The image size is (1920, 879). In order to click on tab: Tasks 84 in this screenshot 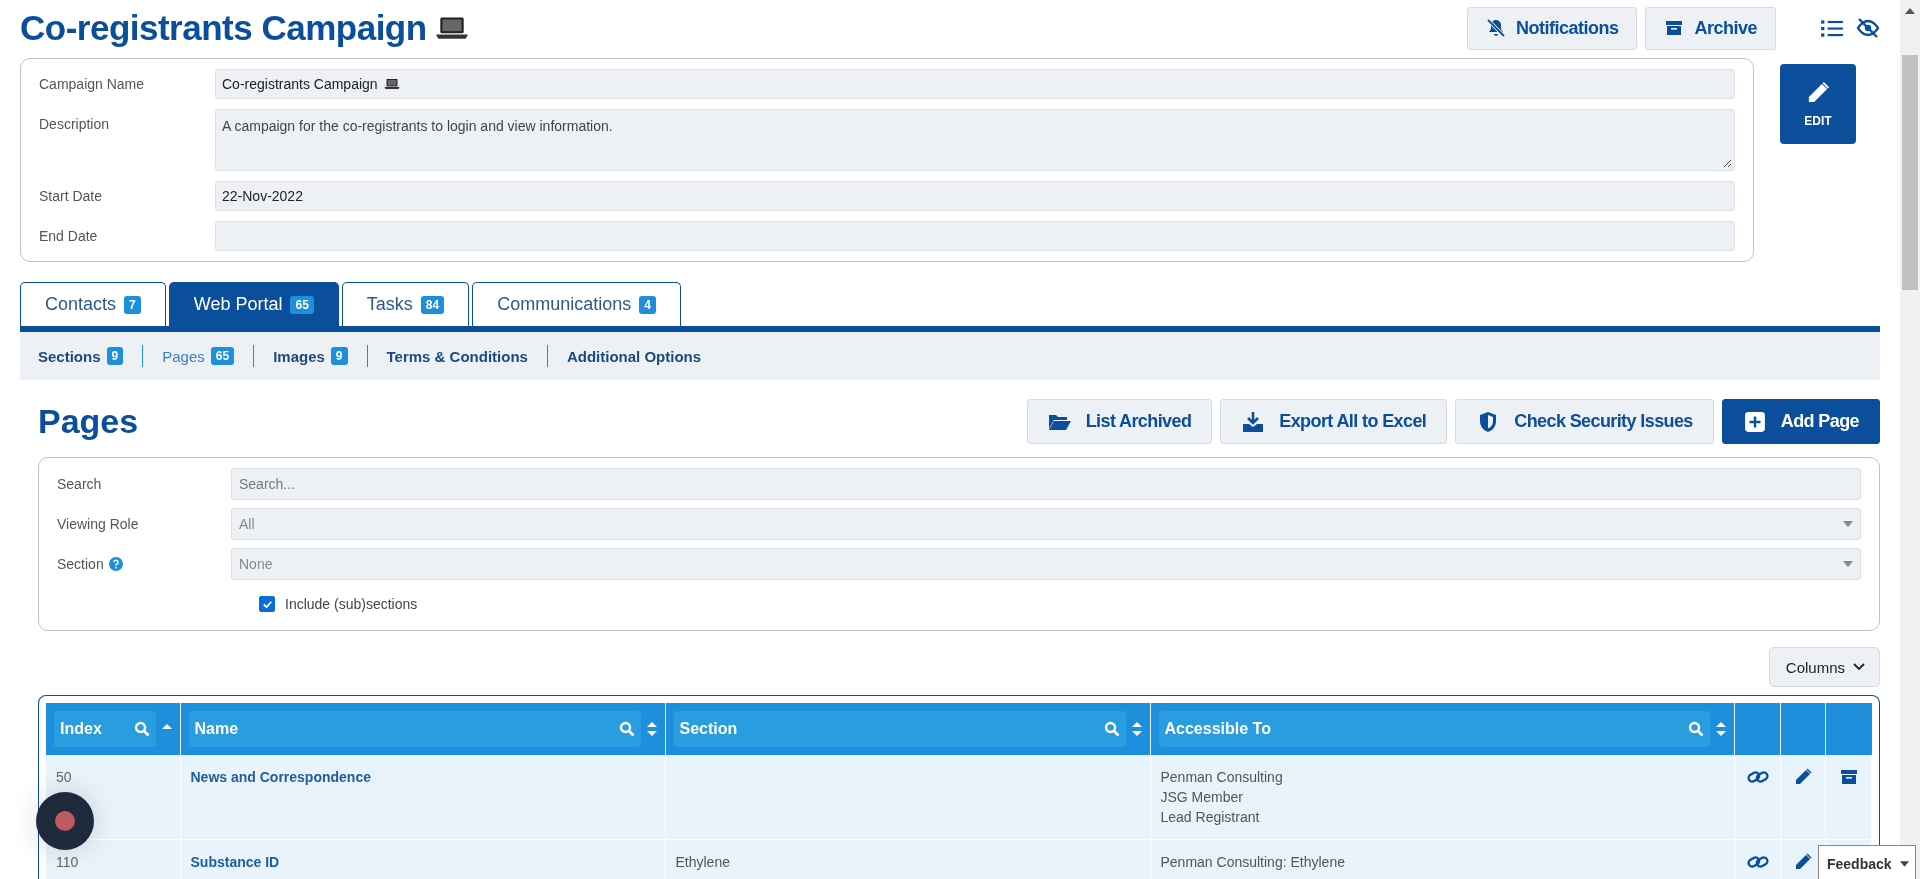, I will do `click(405, 304)`.